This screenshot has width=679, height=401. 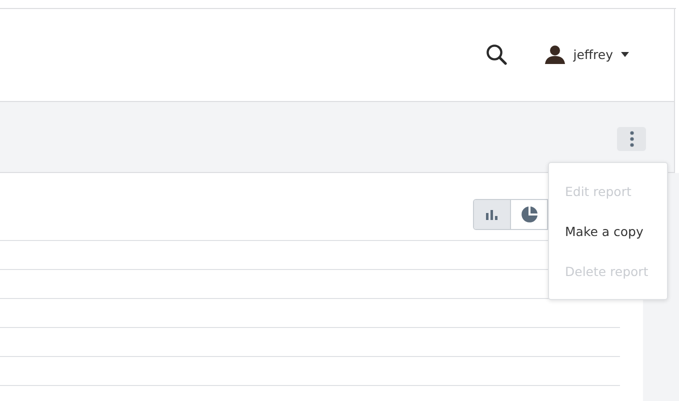 What do you see at coordinates (608, 231) in the screenshot?
I see `menu-item: Make a copy` at bounding box center [608, 231].